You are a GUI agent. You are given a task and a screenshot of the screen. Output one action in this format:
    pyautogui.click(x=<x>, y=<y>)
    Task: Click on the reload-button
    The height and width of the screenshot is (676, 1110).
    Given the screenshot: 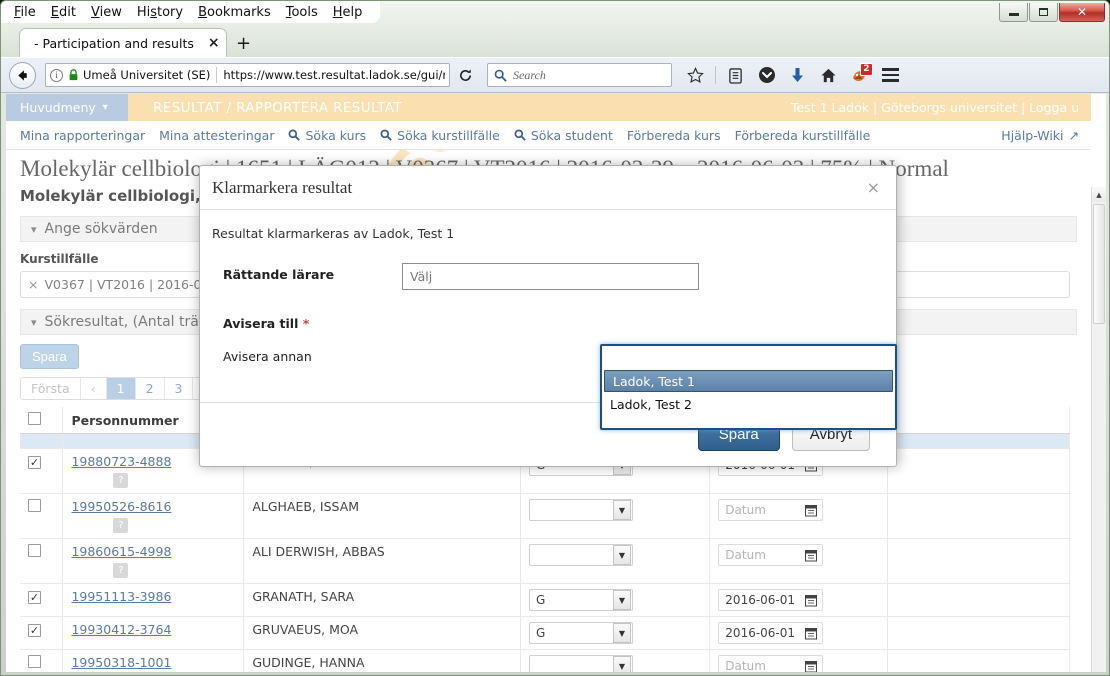 What is the action you would take?
    pyautogui.click(x=465, y=75)
    